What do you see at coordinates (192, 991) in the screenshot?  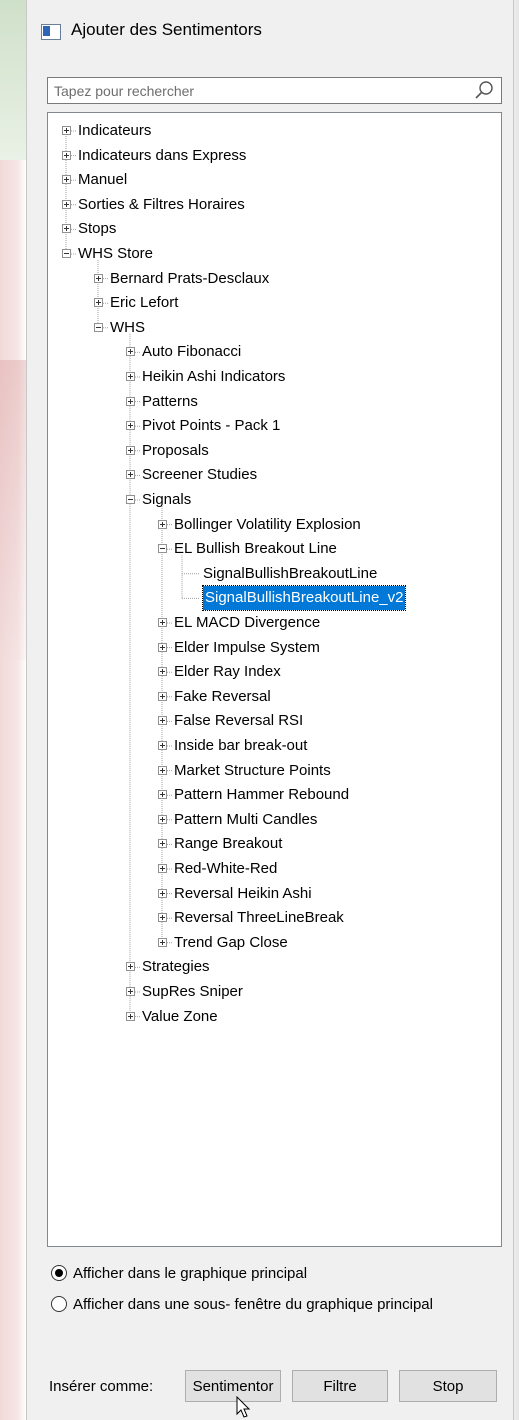 I see `tree-item-label: SupRes Sniper` at bounding box center [192, 991].